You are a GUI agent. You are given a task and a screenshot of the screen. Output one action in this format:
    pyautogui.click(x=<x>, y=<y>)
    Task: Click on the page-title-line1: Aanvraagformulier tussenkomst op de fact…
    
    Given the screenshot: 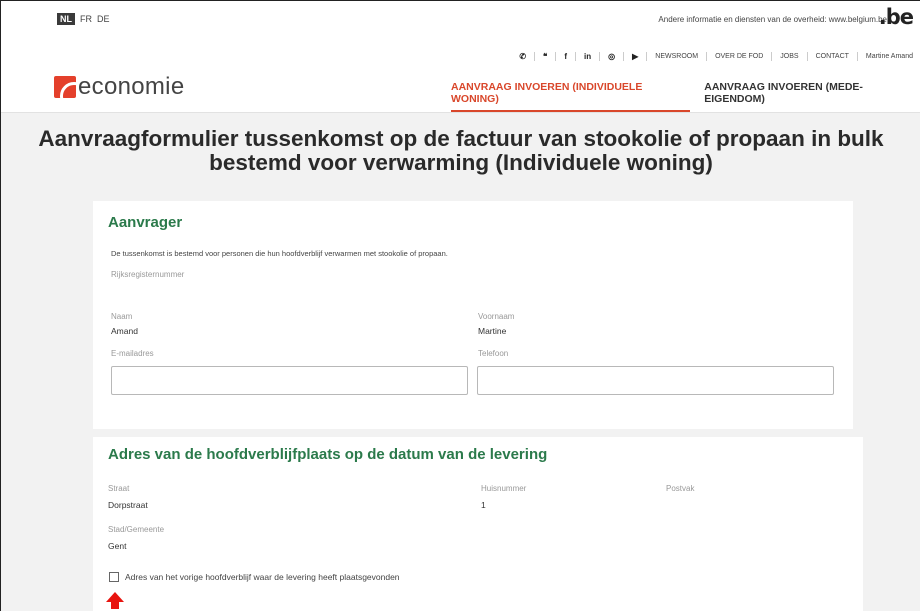 What is the action you would take?
    pyautogui.click(x=461, y=138)
    